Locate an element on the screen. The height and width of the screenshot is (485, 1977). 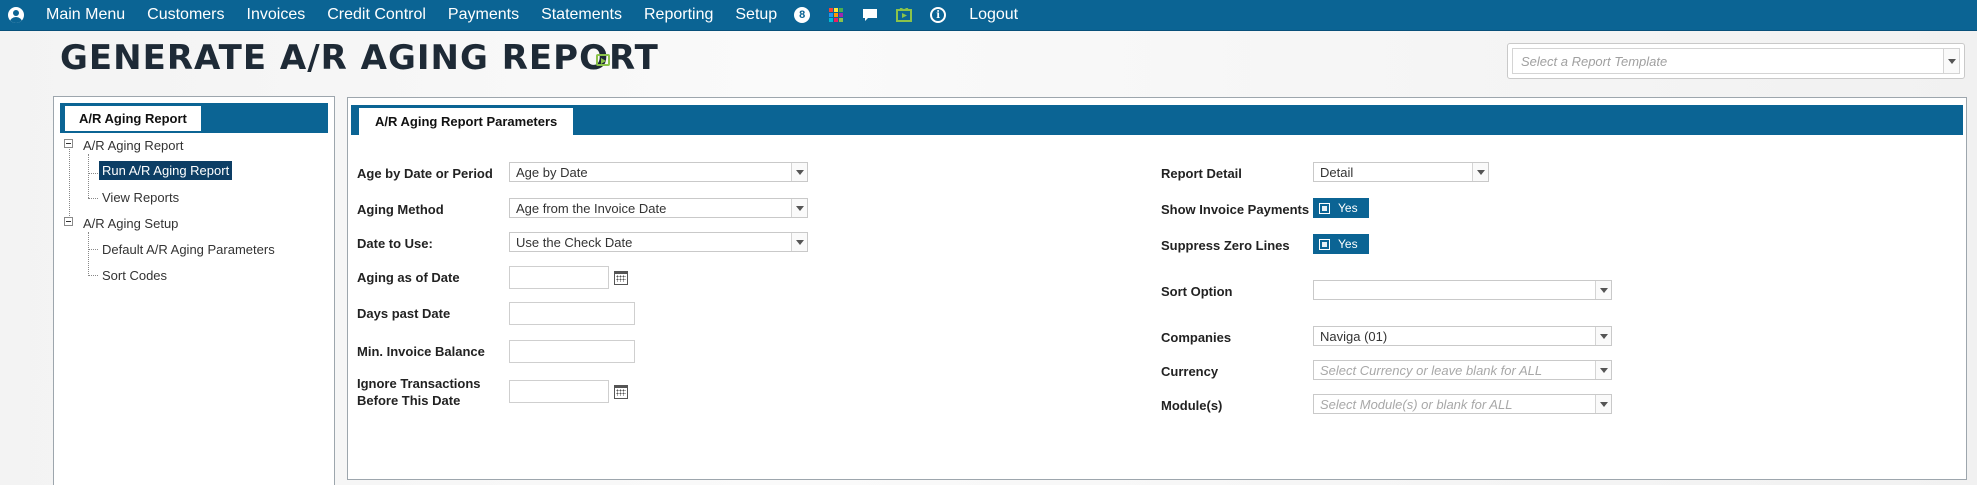
suppress-zero-toggle: Yes is located at coordinates (1341, 244).